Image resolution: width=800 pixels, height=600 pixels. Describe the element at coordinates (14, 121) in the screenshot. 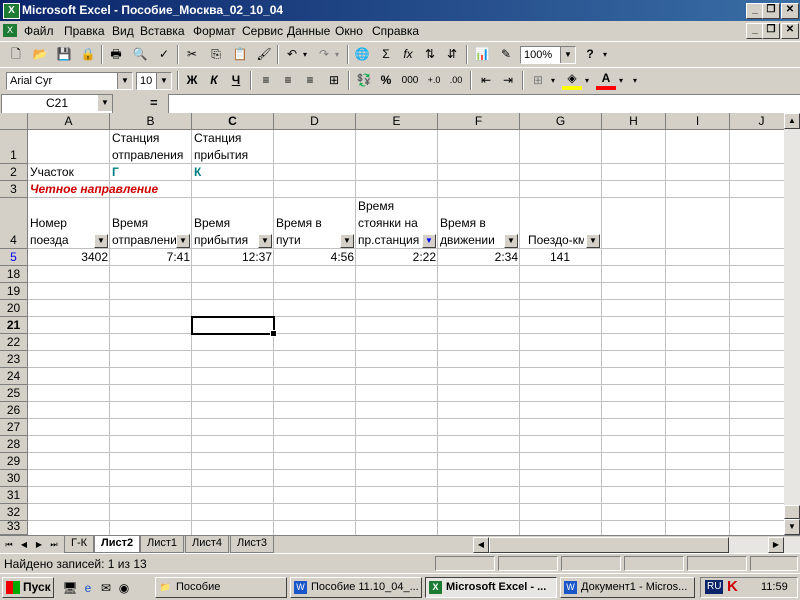

I see `select-all-corner` at that location.